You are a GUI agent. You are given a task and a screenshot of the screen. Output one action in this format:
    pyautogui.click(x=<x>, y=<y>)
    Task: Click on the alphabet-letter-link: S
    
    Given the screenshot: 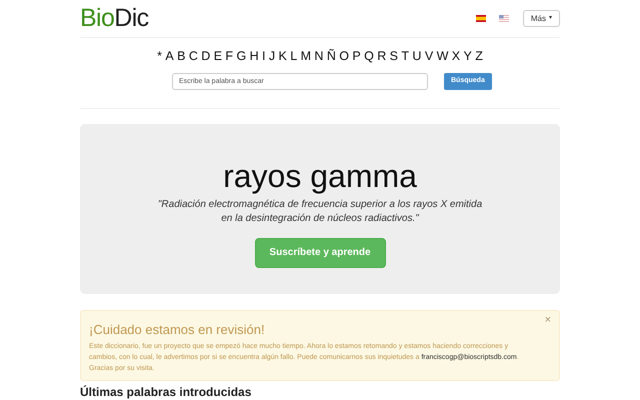 What is the action you would take?
    pyautogui.click(x=394, y=56)
    